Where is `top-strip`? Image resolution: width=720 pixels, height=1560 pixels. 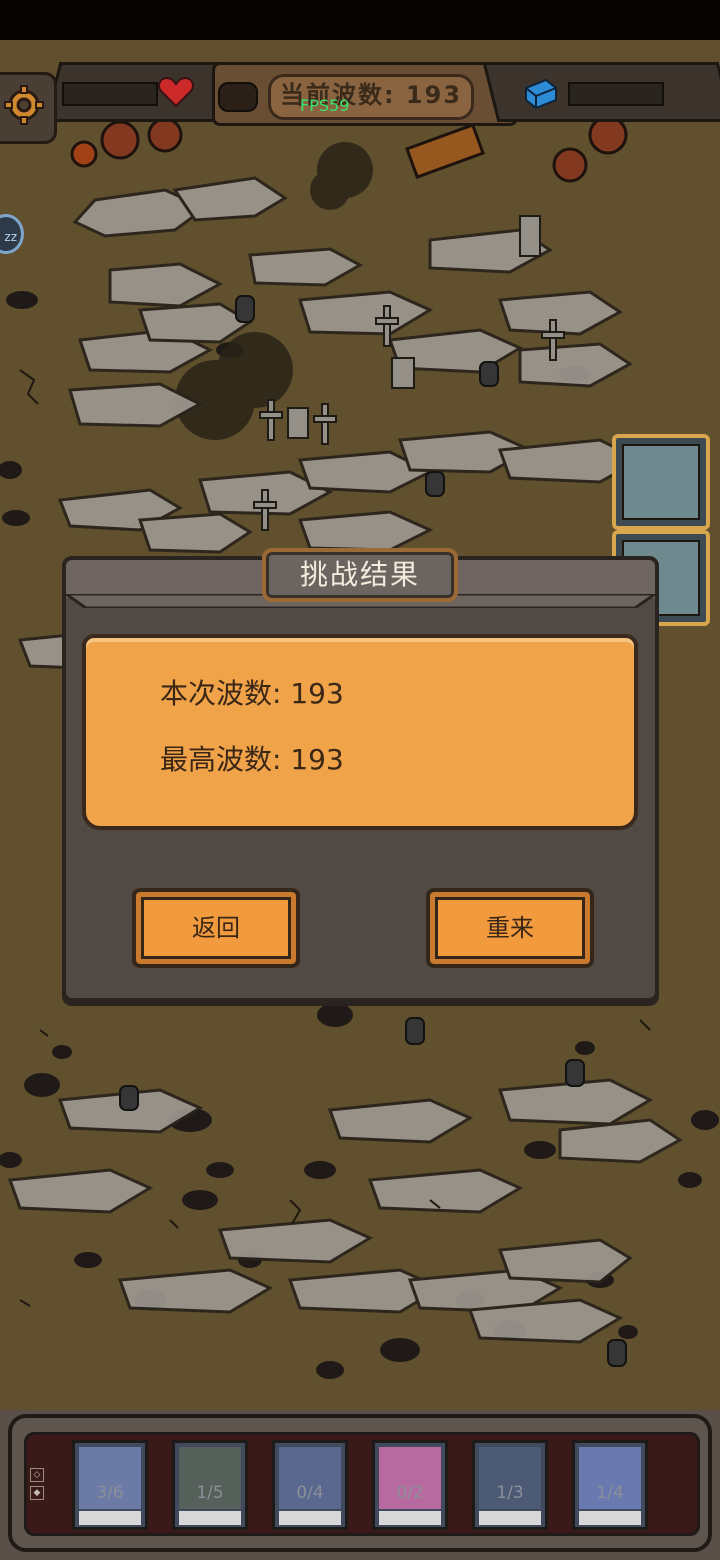
top-strip is located at coordinates (360, 20).